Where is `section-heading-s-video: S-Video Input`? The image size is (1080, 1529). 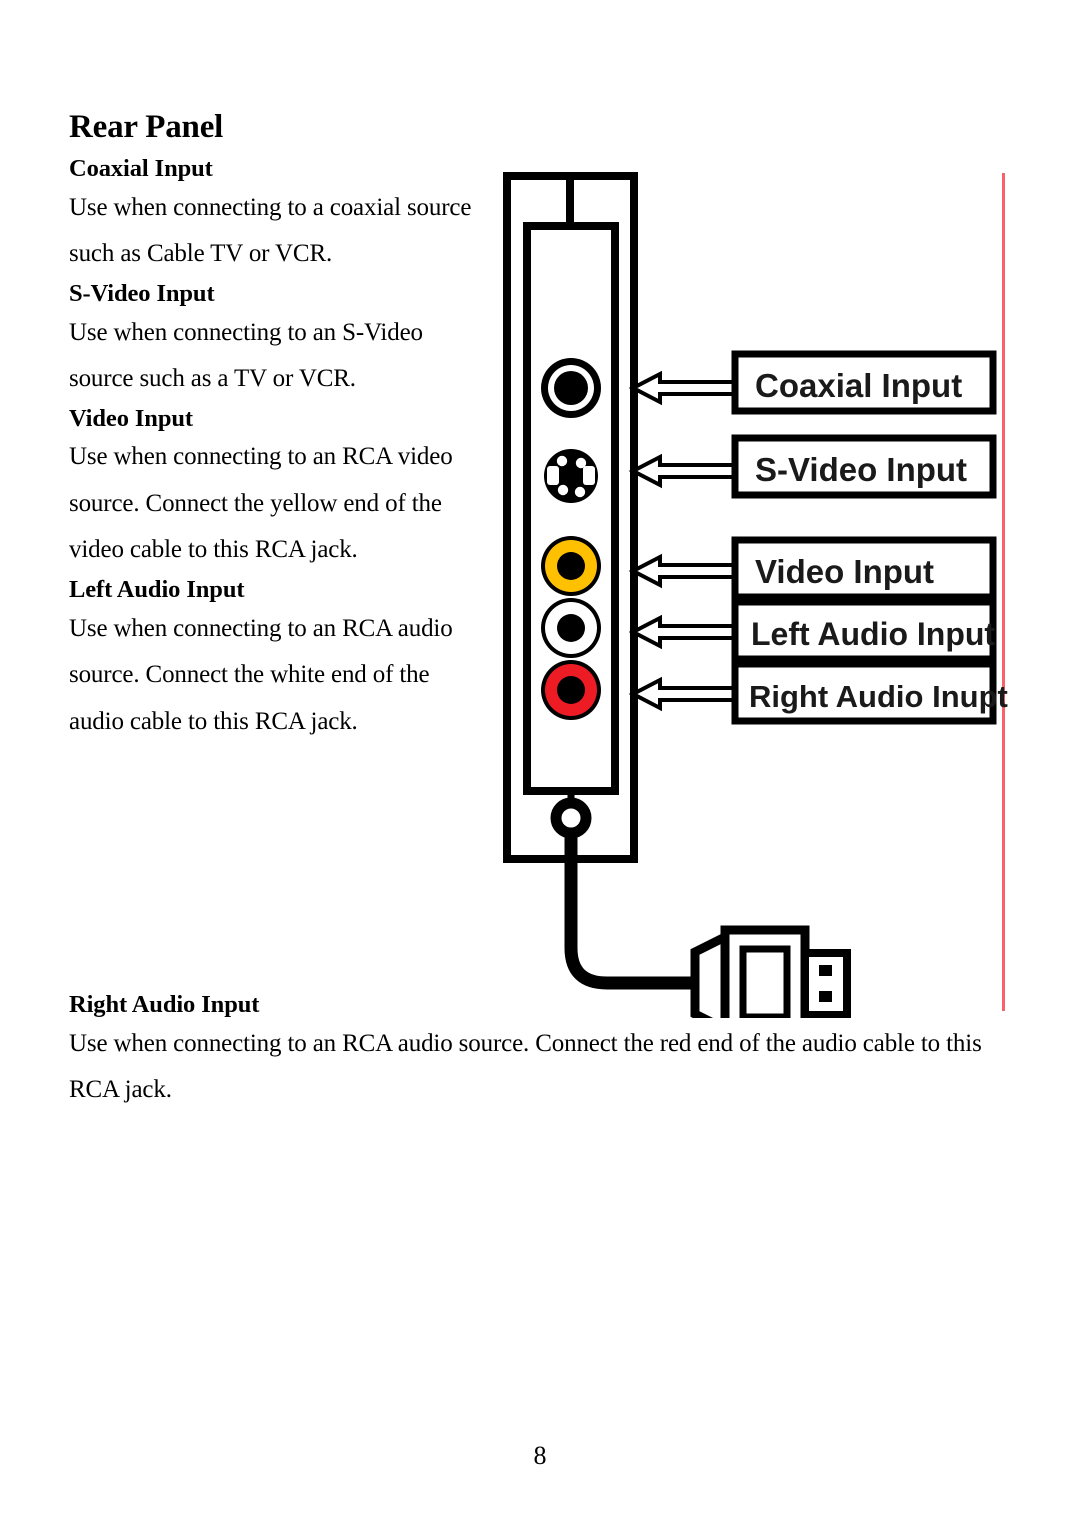 section-heading-s-video: S-Video Input is located at coordinates (142, 293).